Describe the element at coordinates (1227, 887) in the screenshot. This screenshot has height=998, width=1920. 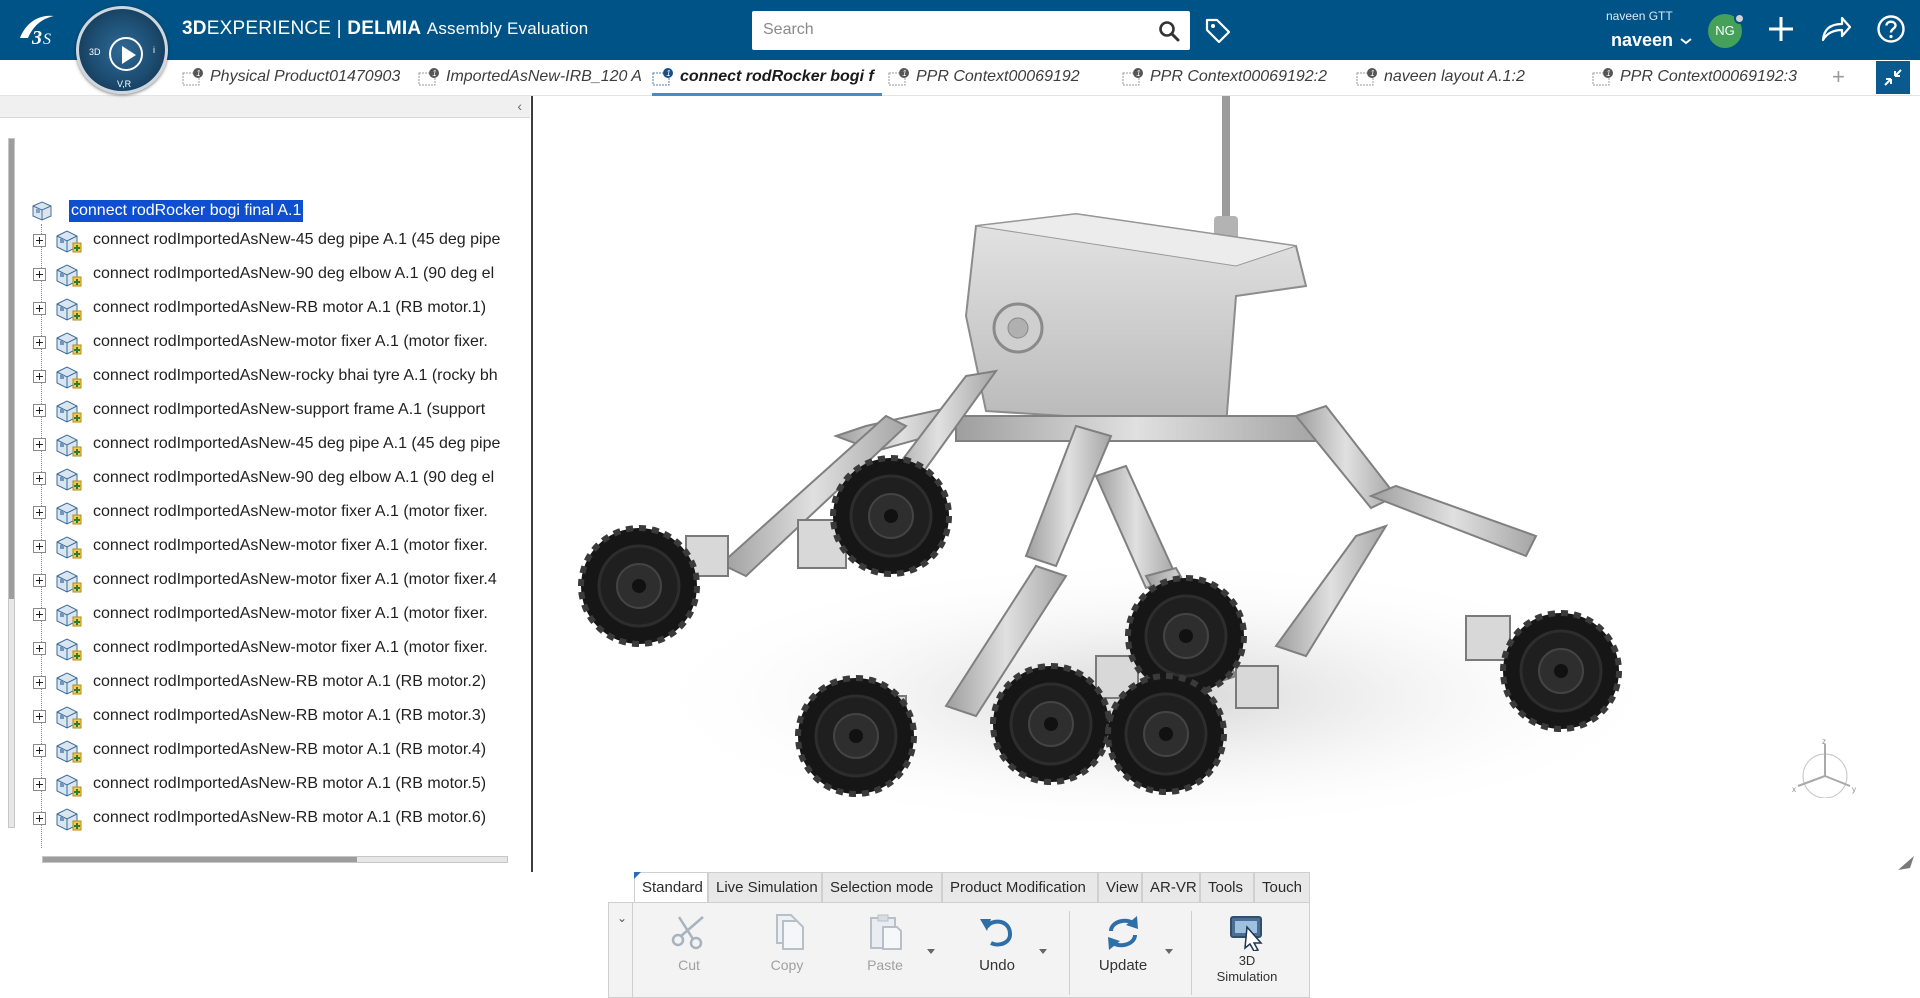
I see `tab-tools: Tools` at that location.